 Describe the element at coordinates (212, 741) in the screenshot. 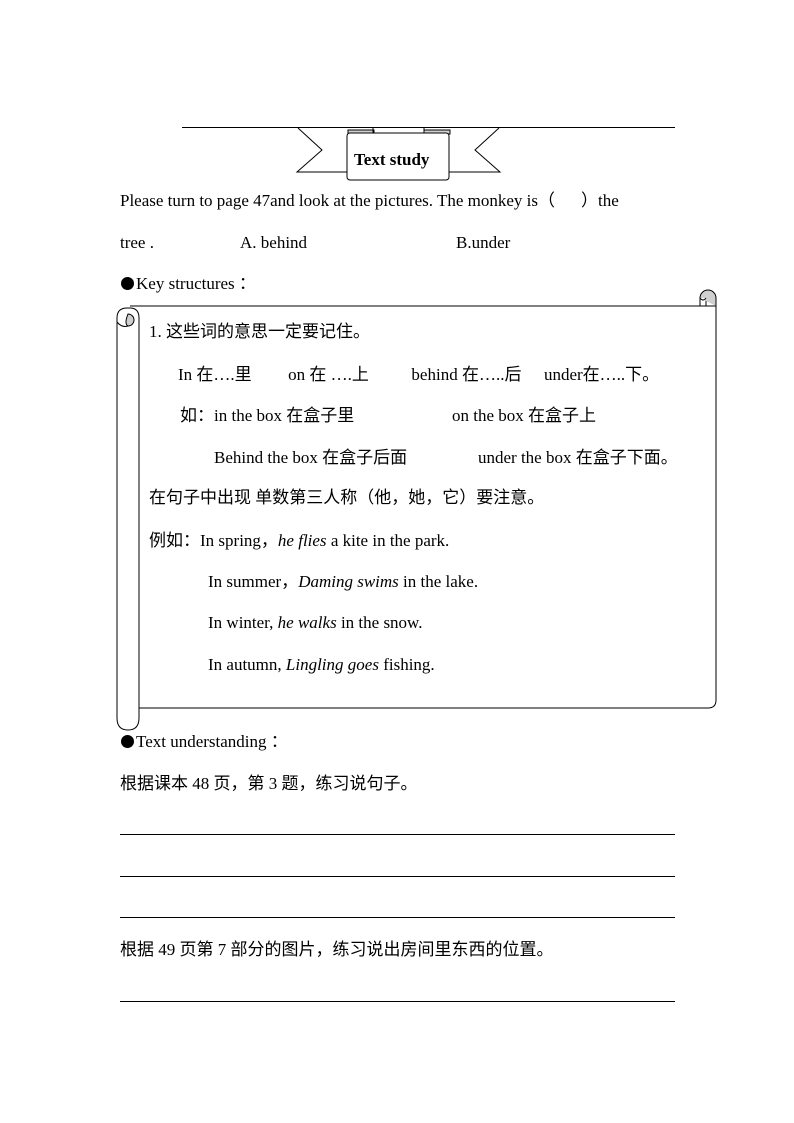

I see `text-understanding-label: Text understanding ：` at that location.